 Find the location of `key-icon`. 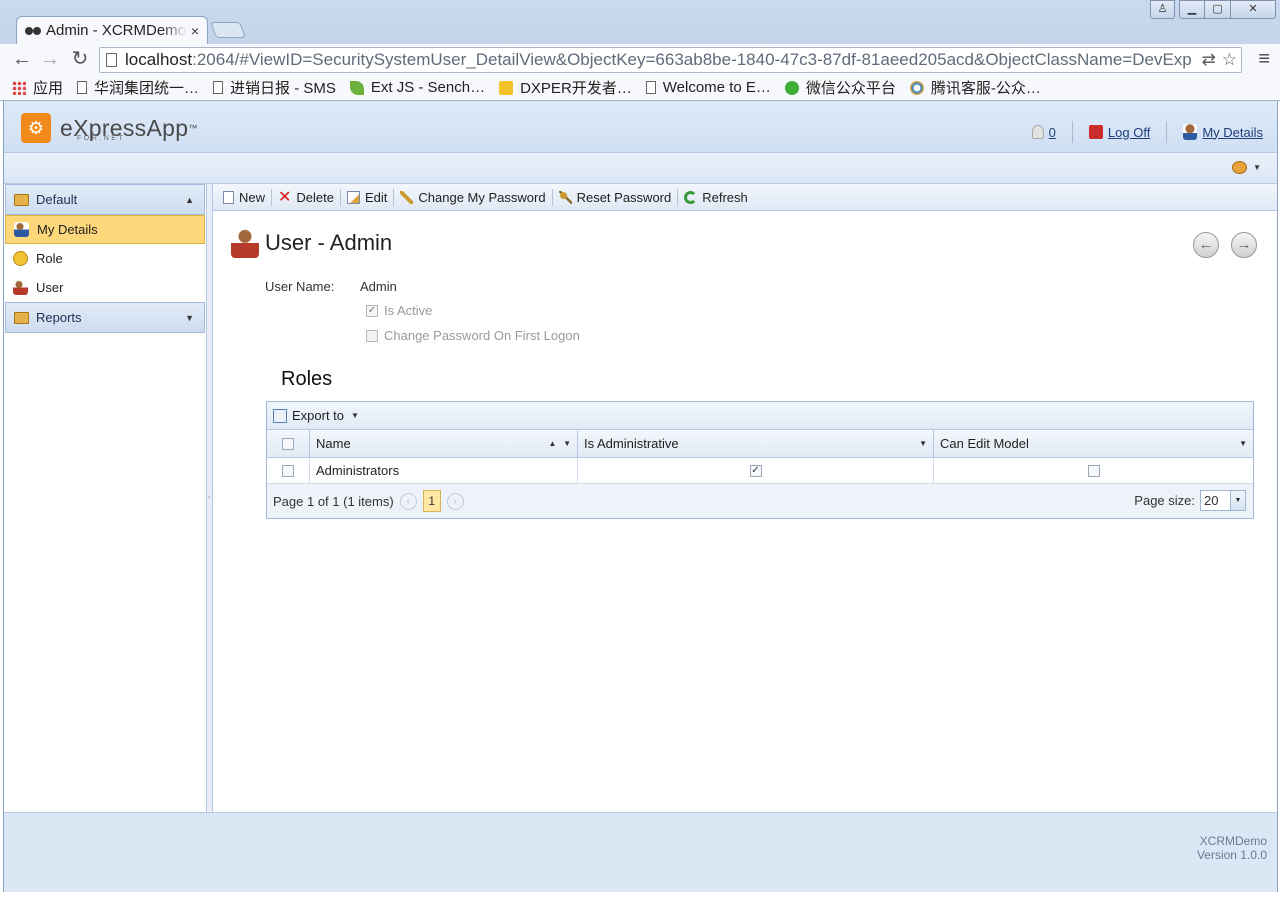

key-icon is located at coordinates (407, 197).